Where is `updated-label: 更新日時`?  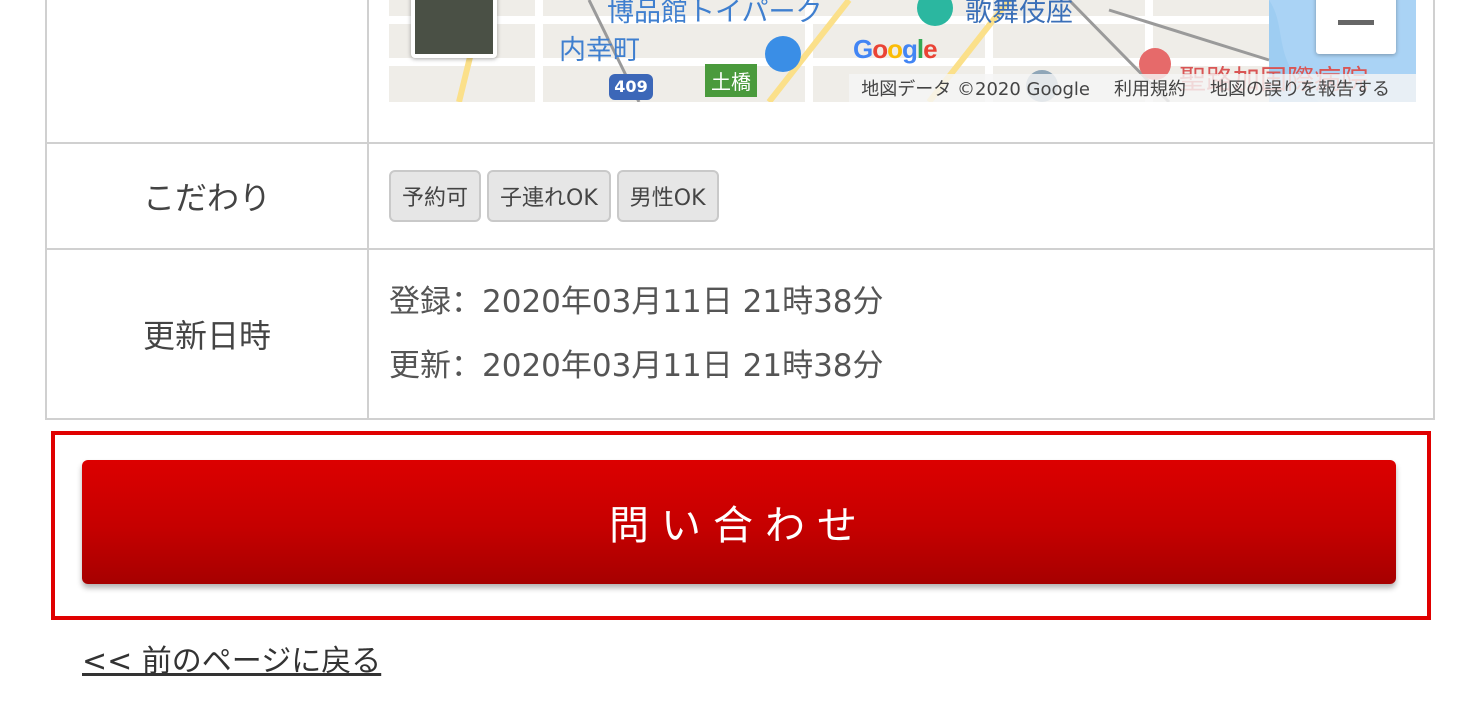
updated-label: 更新日時 is located at coordinates (207, 334).